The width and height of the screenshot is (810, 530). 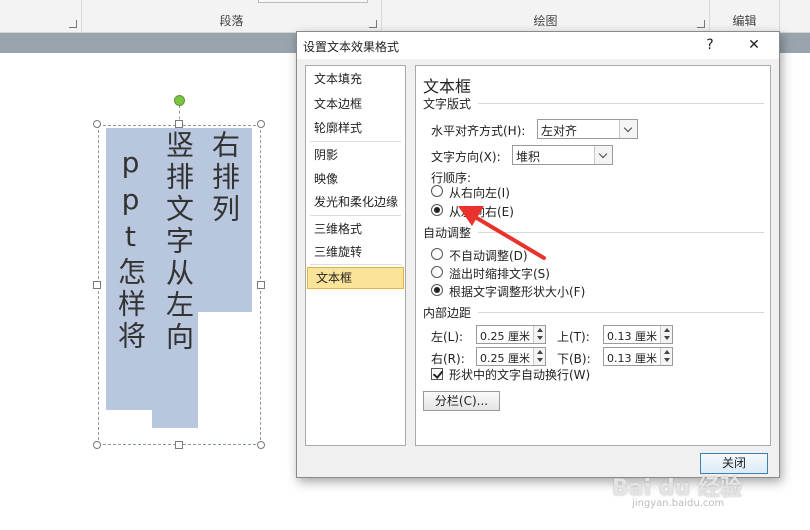 What do you see at coordinates (437, 374) in the screenshot?
I see `wrap-text-checkbox` at bounding box center [437, 374].